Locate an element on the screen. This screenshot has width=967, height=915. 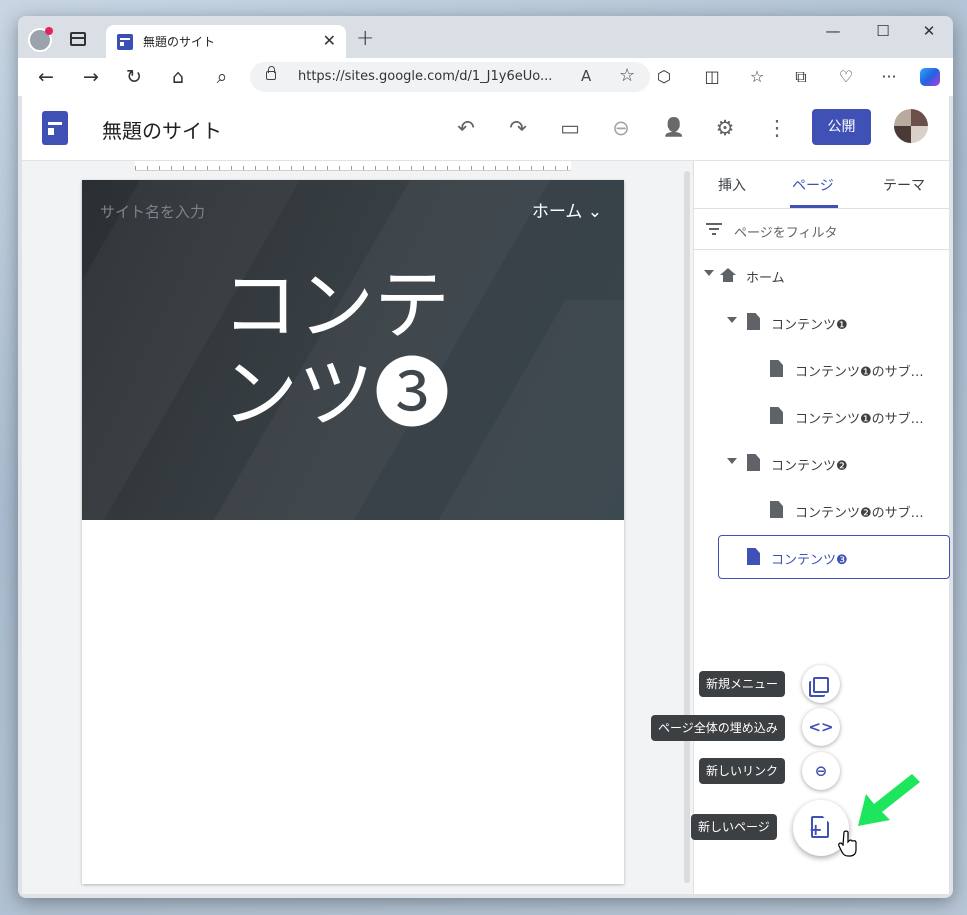
favorite-star-icon: ☆ is located at coordinates (627, 75).